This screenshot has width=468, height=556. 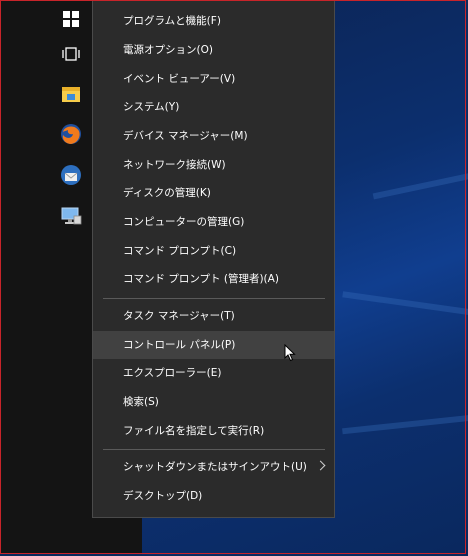 I want to click on menu-item-label: 検索(S), so click(x=141, y=402).